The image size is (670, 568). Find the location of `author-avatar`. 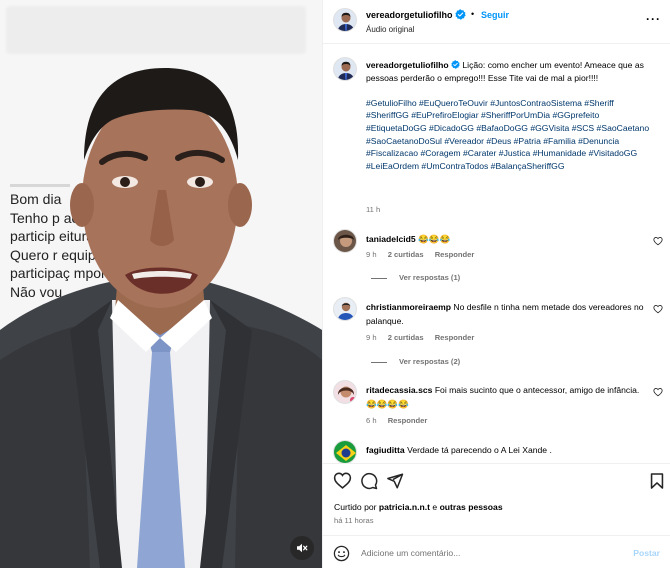

author-avatar is located at coordinates (345, 20).